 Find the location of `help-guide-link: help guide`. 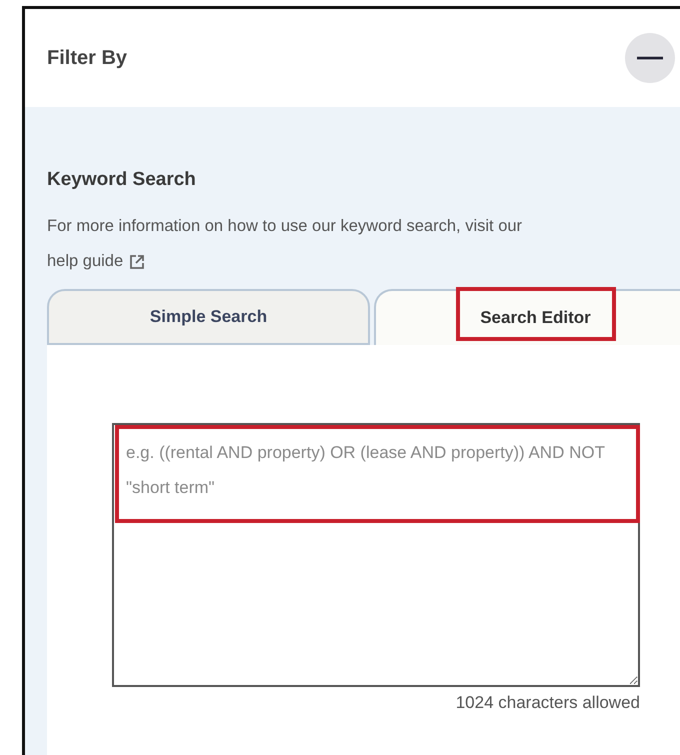

help-guide-link: help guide is located at coordinates (96, 261).